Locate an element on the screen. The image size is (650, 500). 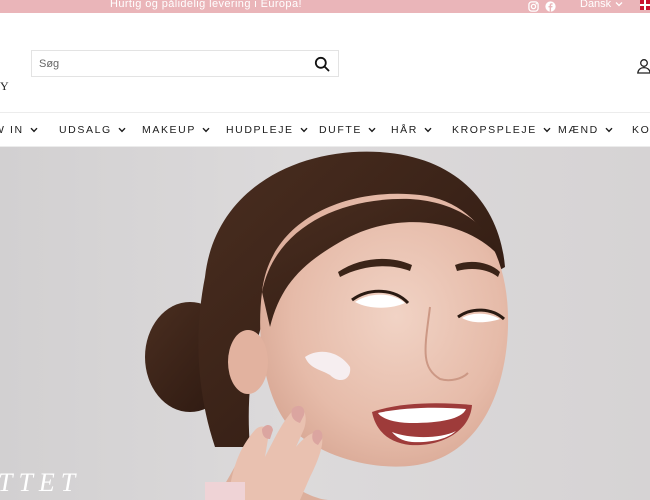
nav-item-label: UDSALG is located at coordinates (85, 130).